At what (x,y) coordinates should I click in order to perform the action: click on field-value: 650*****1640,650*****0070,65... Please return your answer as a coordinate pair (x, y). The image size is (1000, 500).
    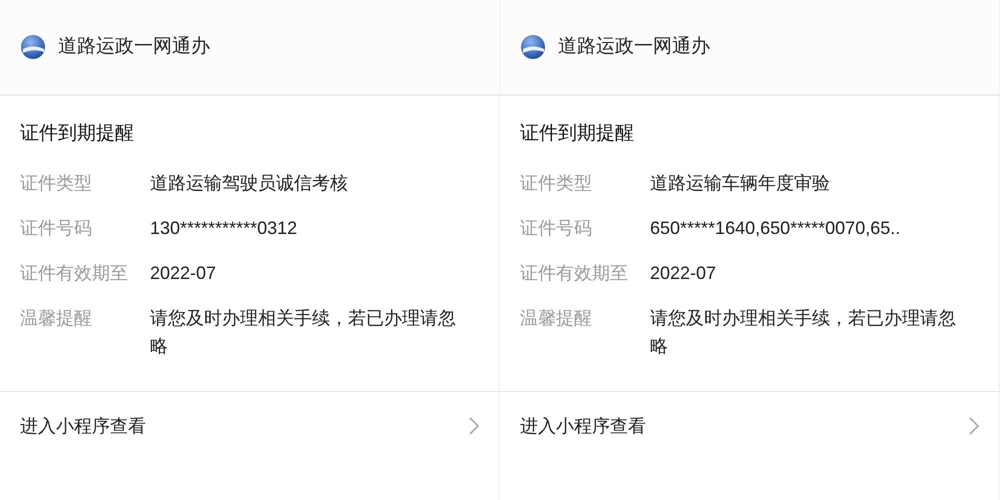
    Looking at the image, I should click on (776, 228).